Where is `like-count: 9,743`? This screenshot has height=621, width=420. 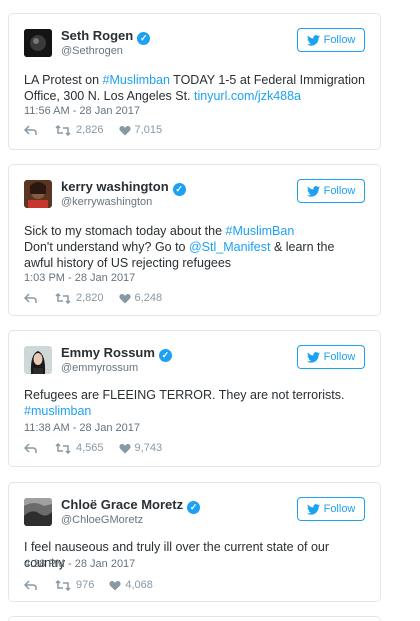
like-count: 9,743 is located at coordinates (148, 448).